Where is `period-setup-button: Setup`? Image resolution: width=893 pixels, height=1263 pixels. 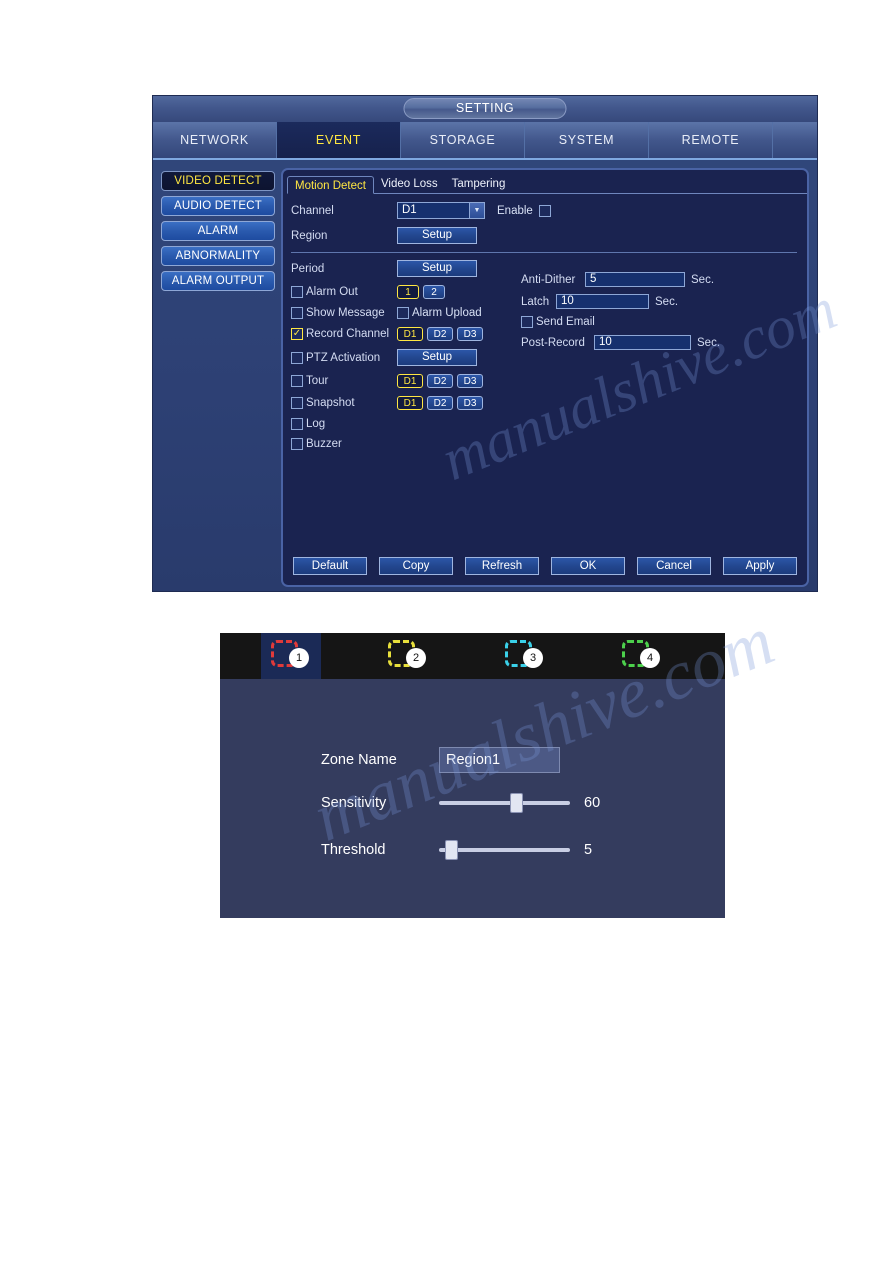 period-setup-button: Setup is located at coordinates (437, 268).